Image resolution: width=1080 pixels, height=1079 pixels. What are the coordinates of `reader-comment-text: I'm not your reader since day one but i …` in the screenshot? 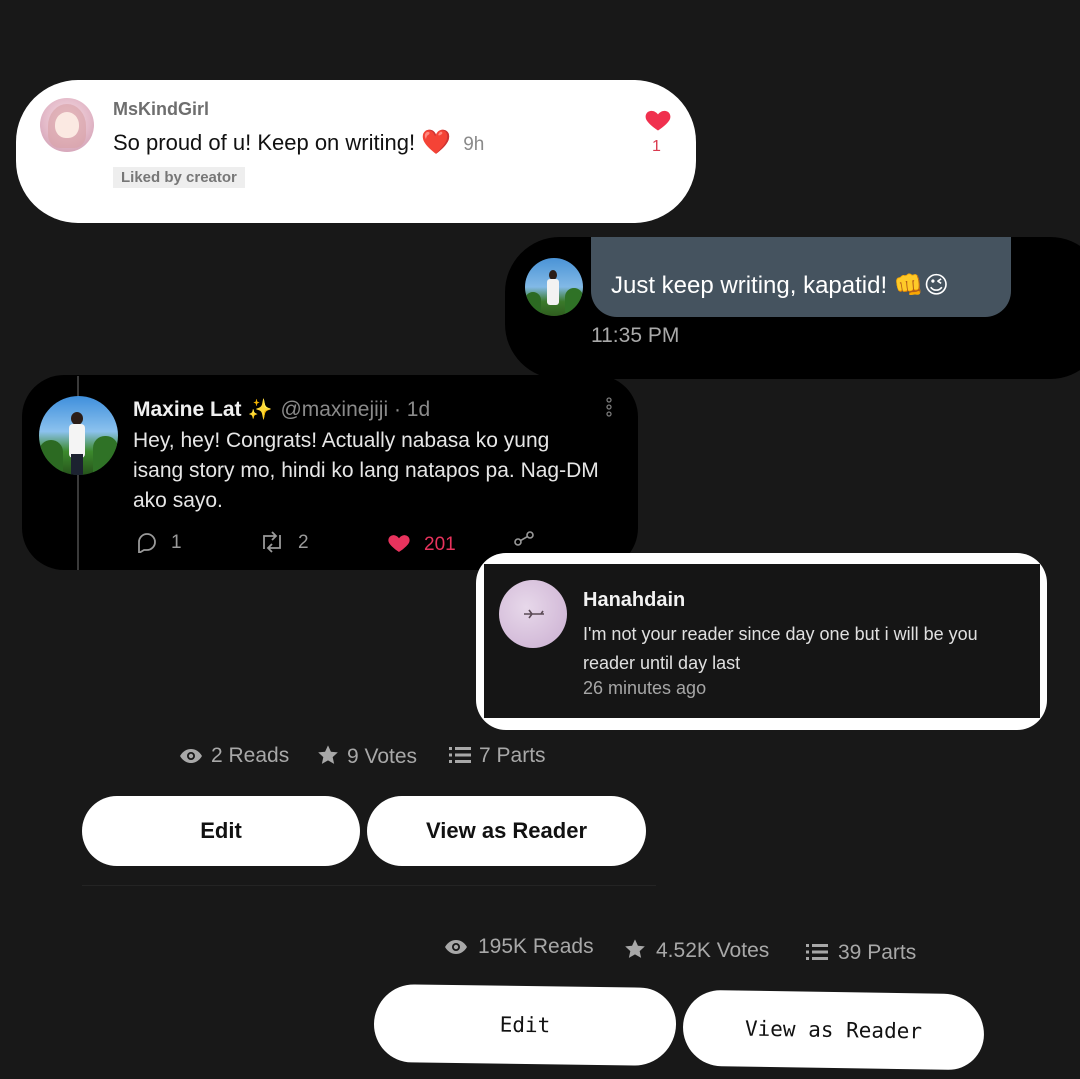 It's located at (780, 648).